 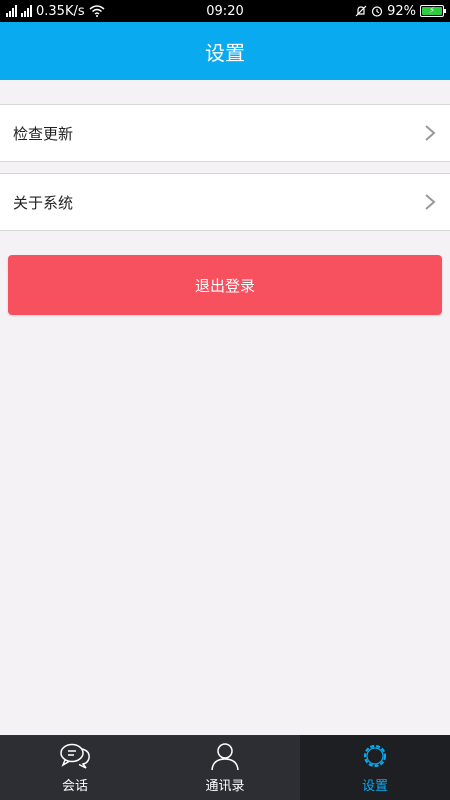 I want to click on tab-settings-label: 设置, so click(x=374, y=786).